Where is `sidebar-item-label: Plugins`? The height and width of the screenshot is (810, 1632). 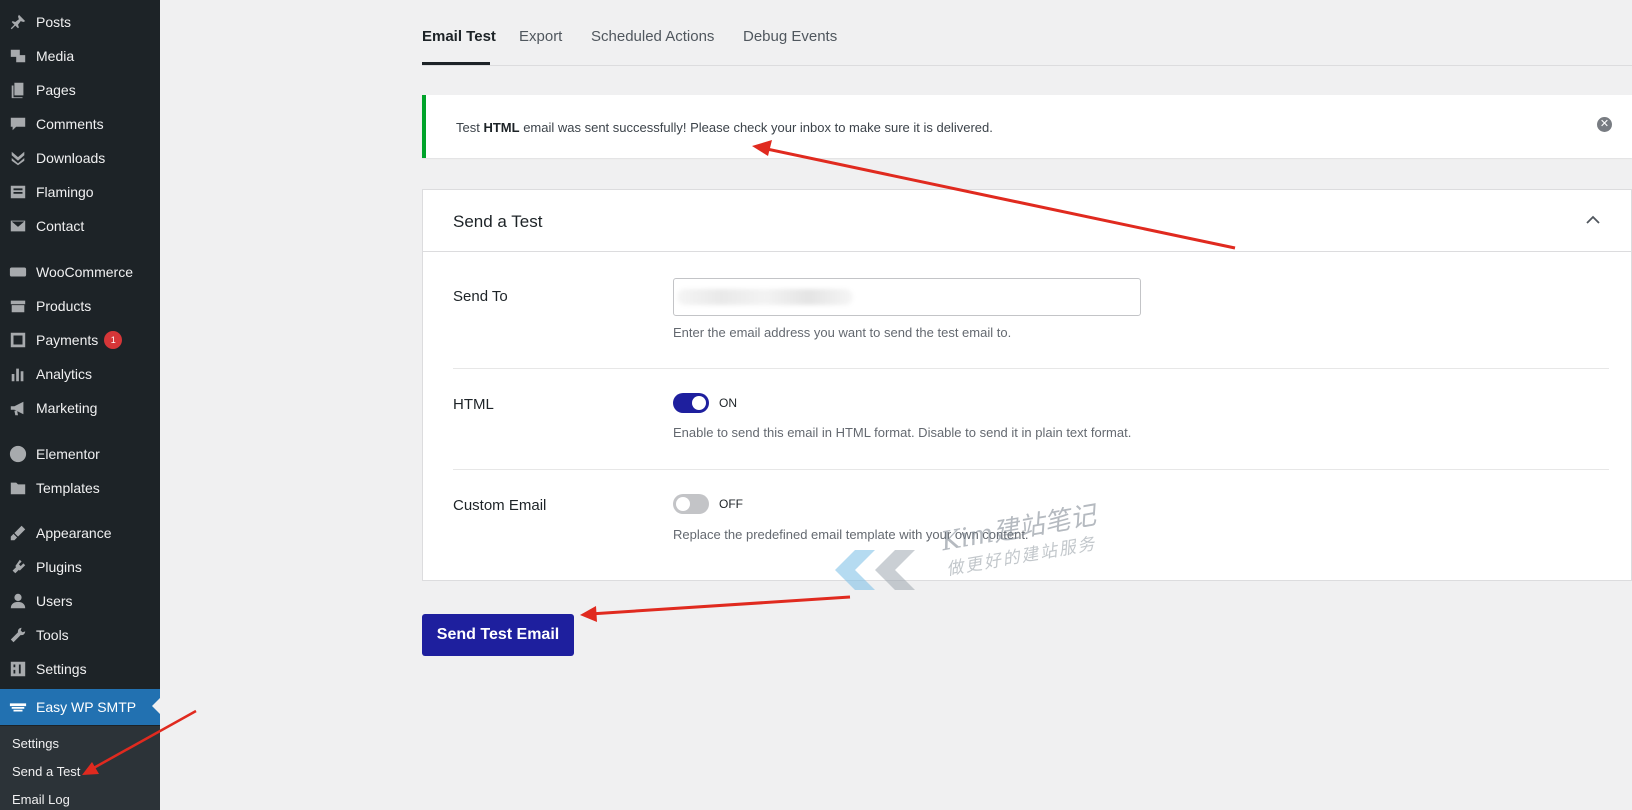
sidebar-item-label: Plugins is located at coordinates (59, 567).